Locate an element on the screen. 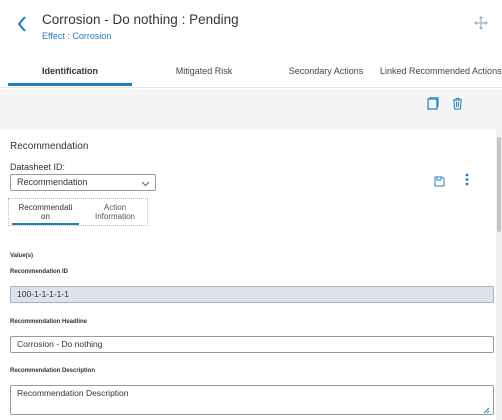  datasheet-subtabs: Recommendati on Action Information is located at coordinates (78, 212).